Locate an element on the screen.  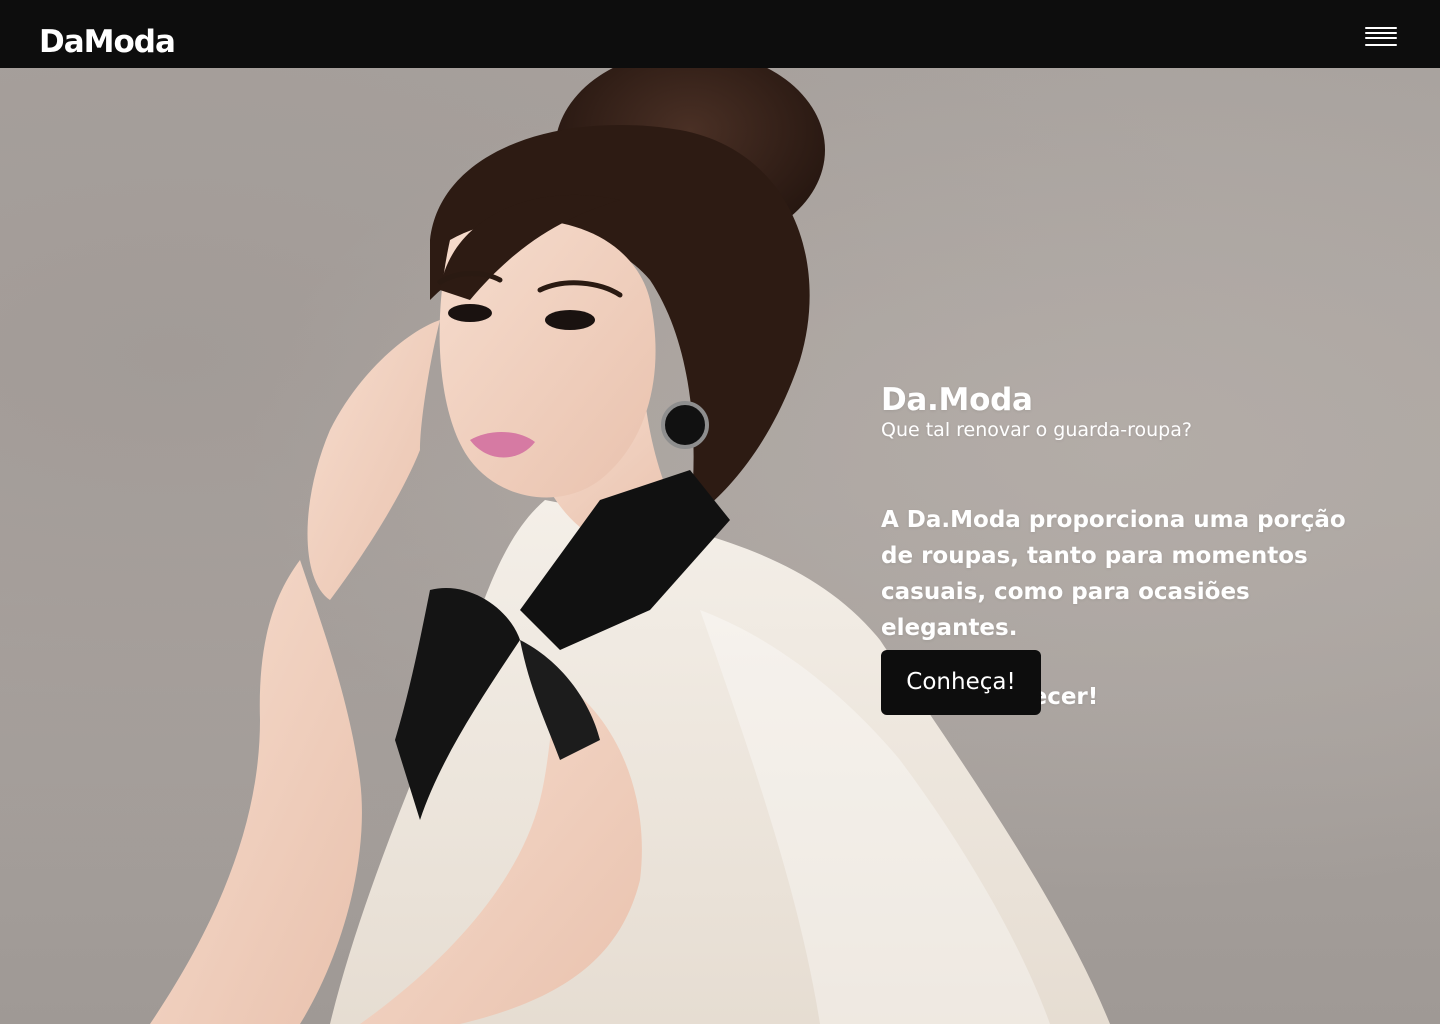
hero-subtitle: Que tal renovar o guarda-roupa? is located at coordinates (1036, 430).